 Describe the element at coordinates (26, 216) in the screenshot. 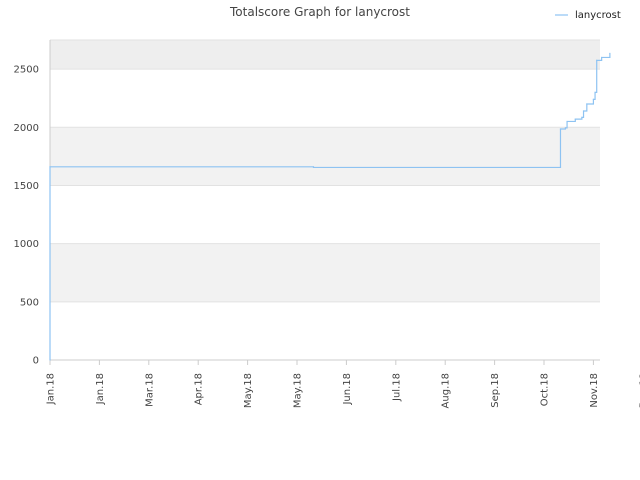

I see `y-axis-ticks: 0 500 1000 1500 2000 2500` at that location.